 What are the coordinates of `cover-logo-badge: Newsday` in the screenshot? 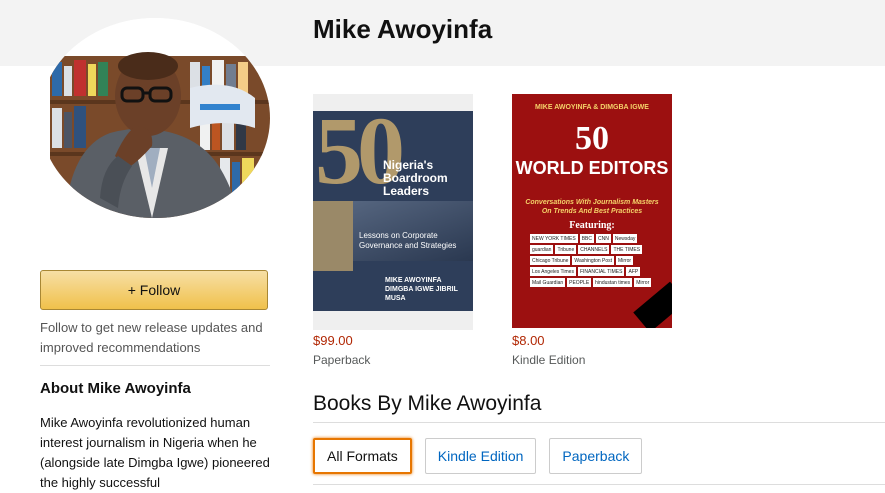 It's located at (625, 238).